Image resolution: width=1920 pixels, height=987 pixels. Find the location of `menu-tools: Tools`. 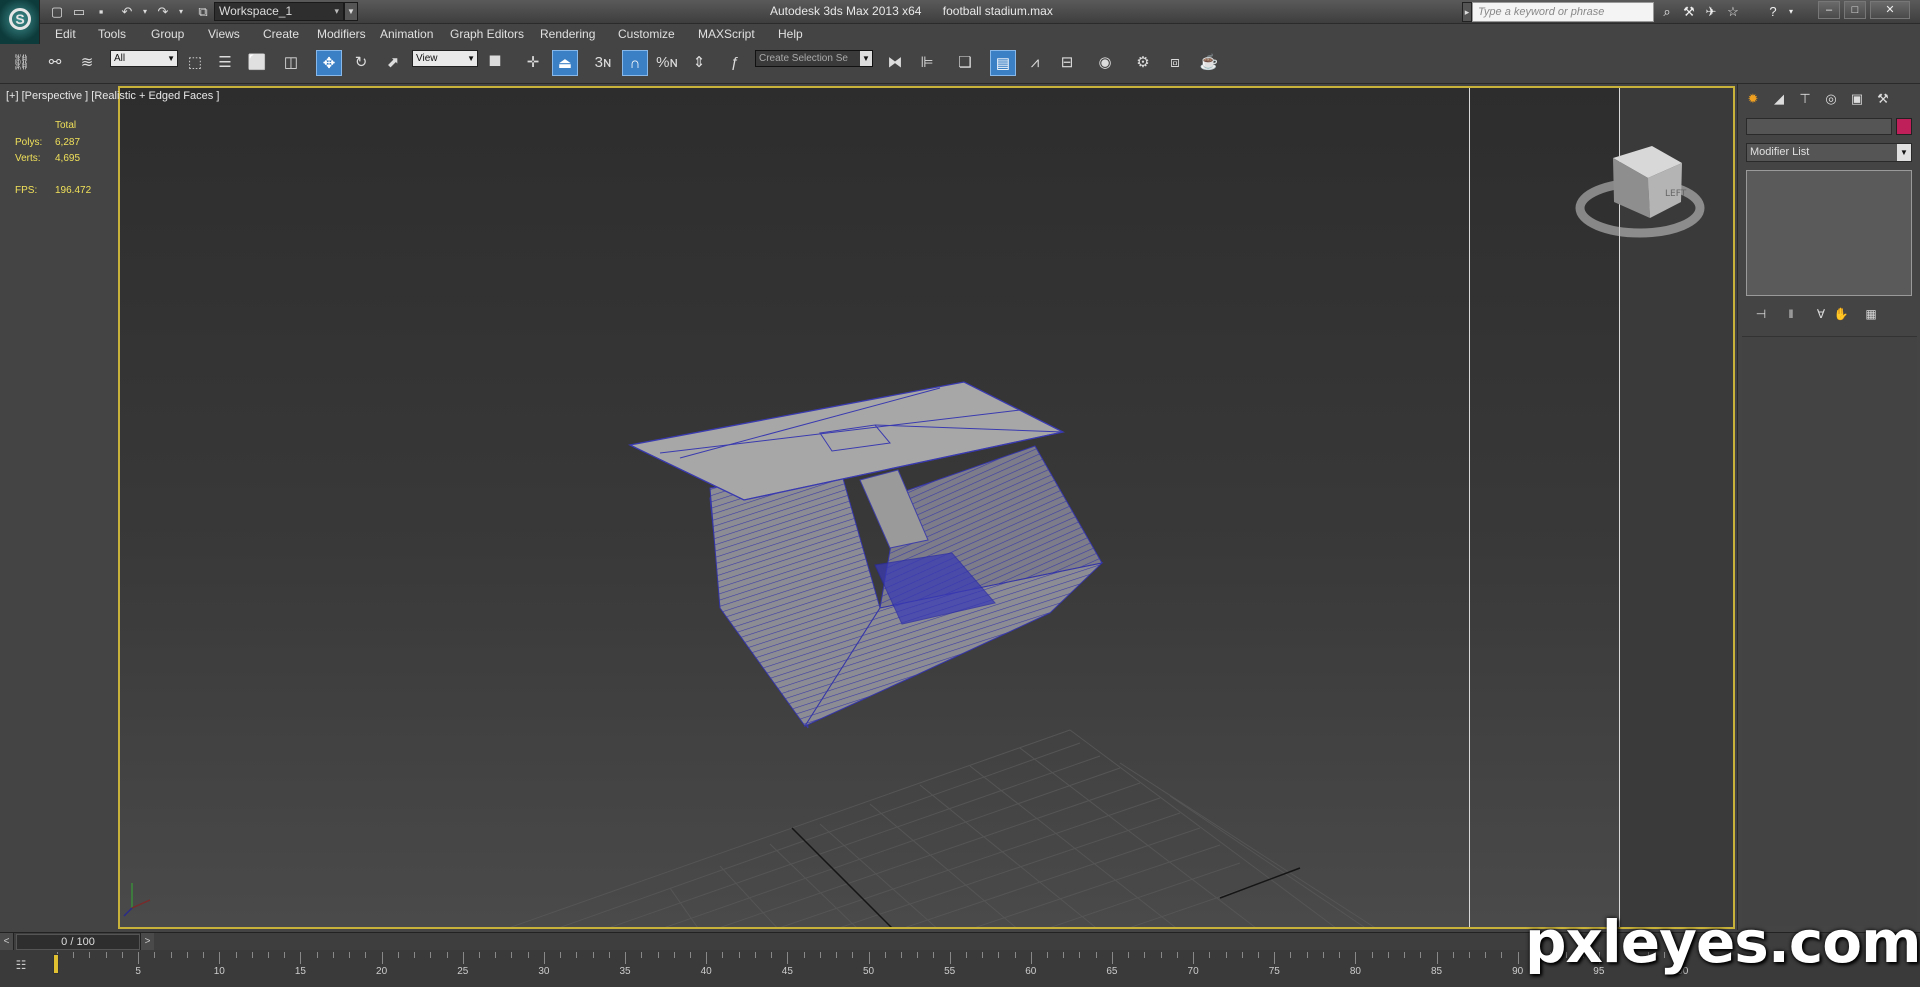

menu-tools: Tools is located at coordinates (112, 34).